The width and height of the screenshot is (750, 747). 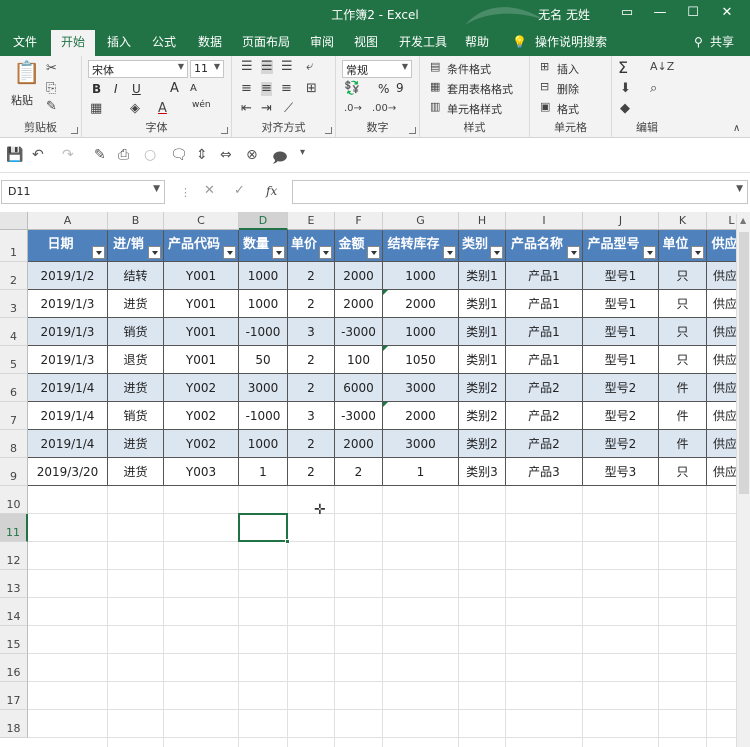 I want to click on delete-cells-button: 删除, so click(x=568, y=89).